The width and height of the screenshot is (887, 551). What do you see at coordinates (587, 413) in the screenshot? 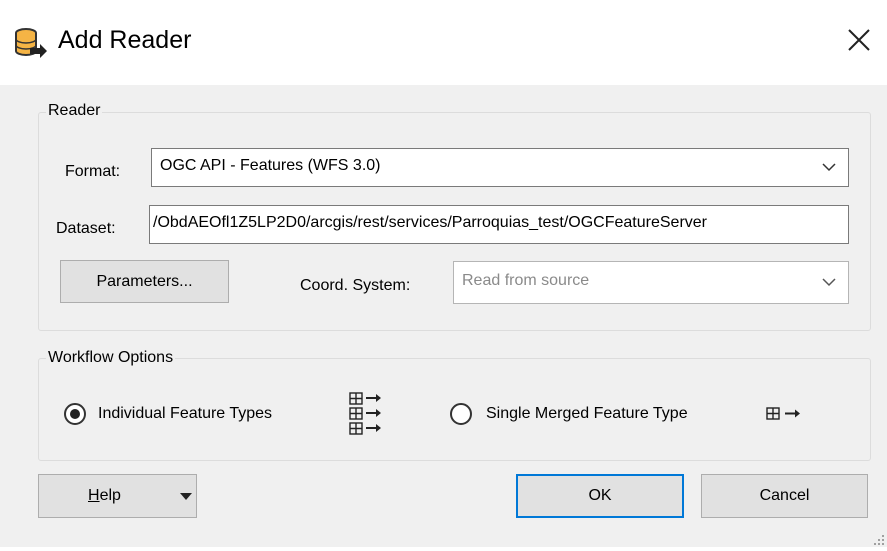
I see `radio-merged-label: Single Merged Feature Type` at bounding box center [587, 413].